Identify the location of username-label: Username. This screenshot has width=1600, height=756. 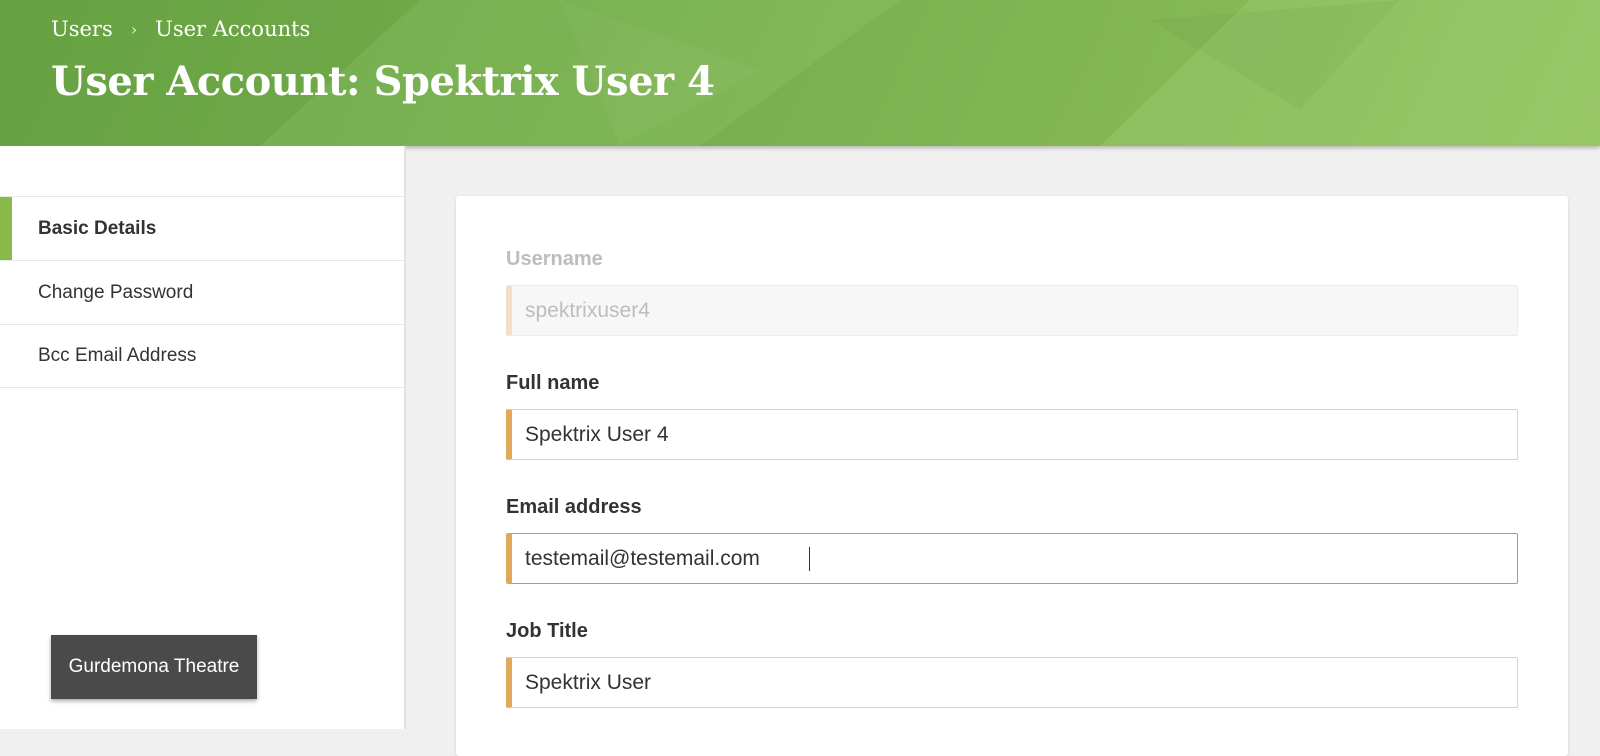
(554, 259).